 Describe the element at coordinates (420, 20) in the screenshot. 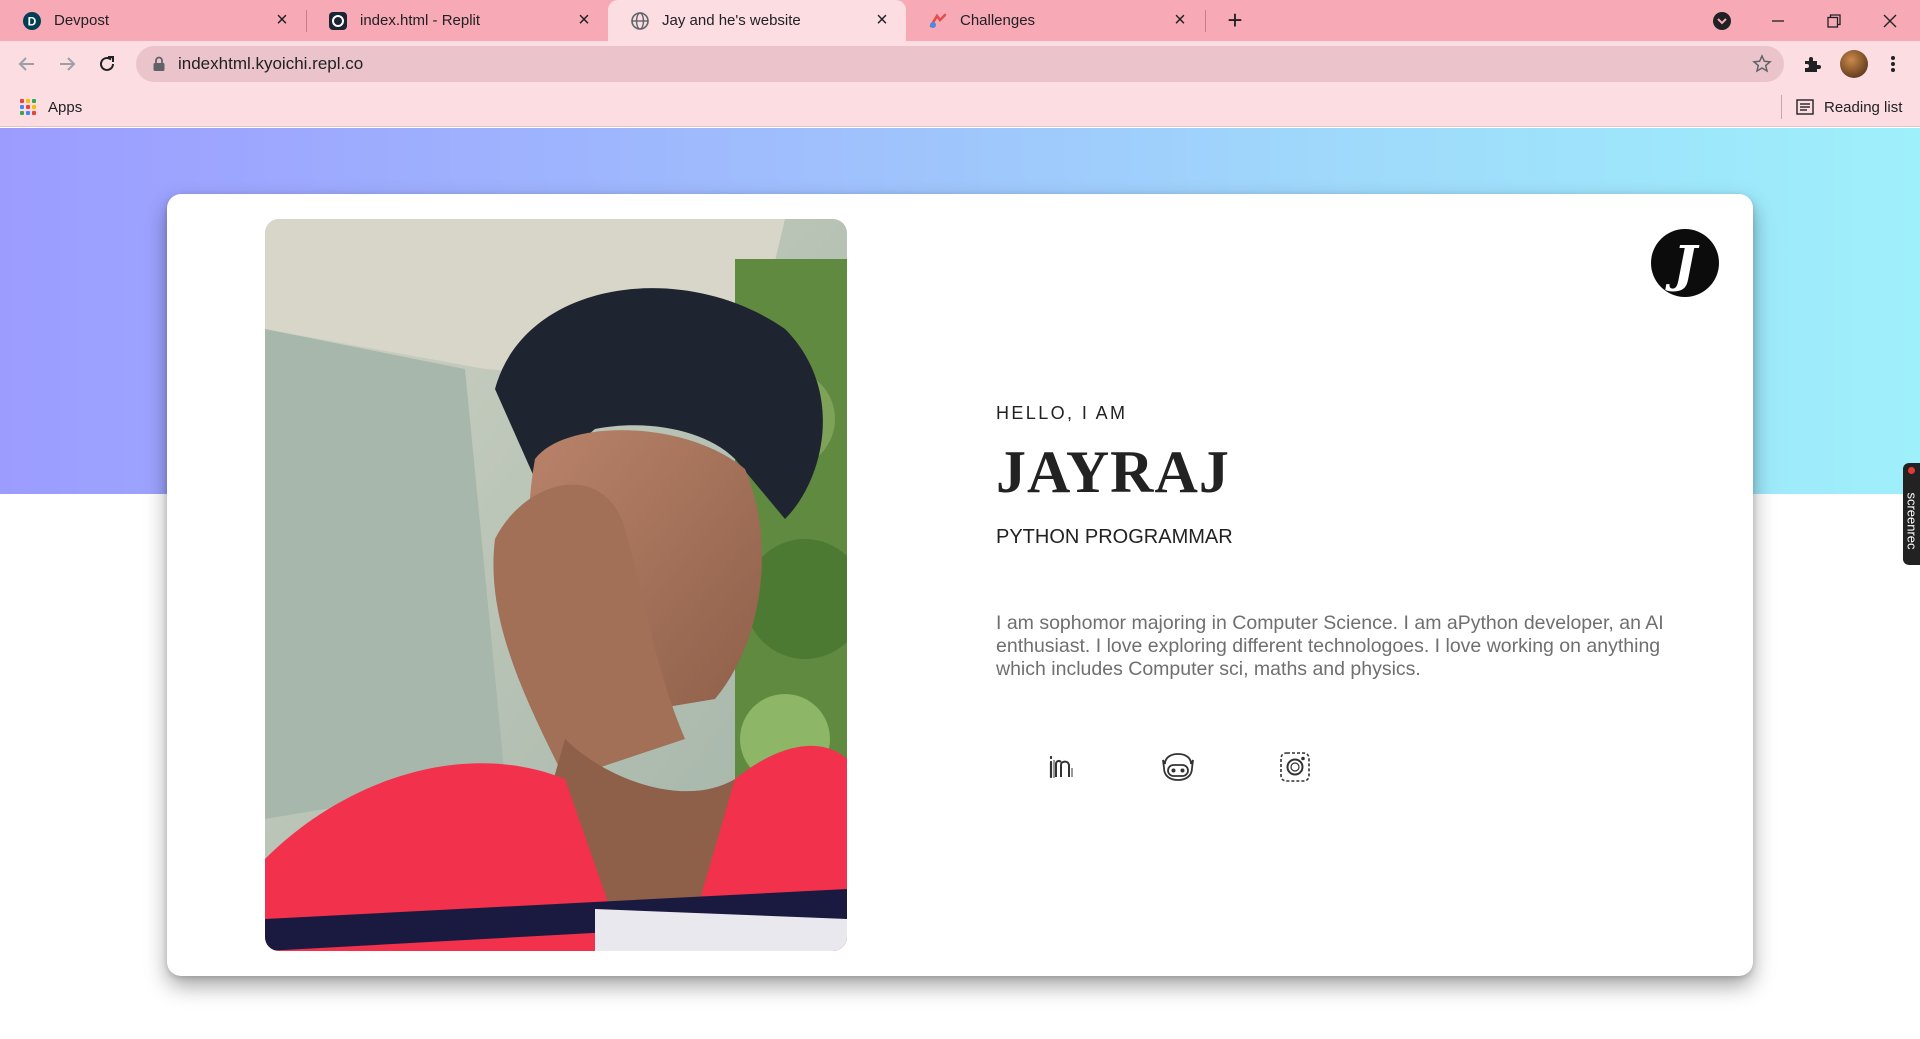

I see `tab-title: index.html - Replit` at that location.